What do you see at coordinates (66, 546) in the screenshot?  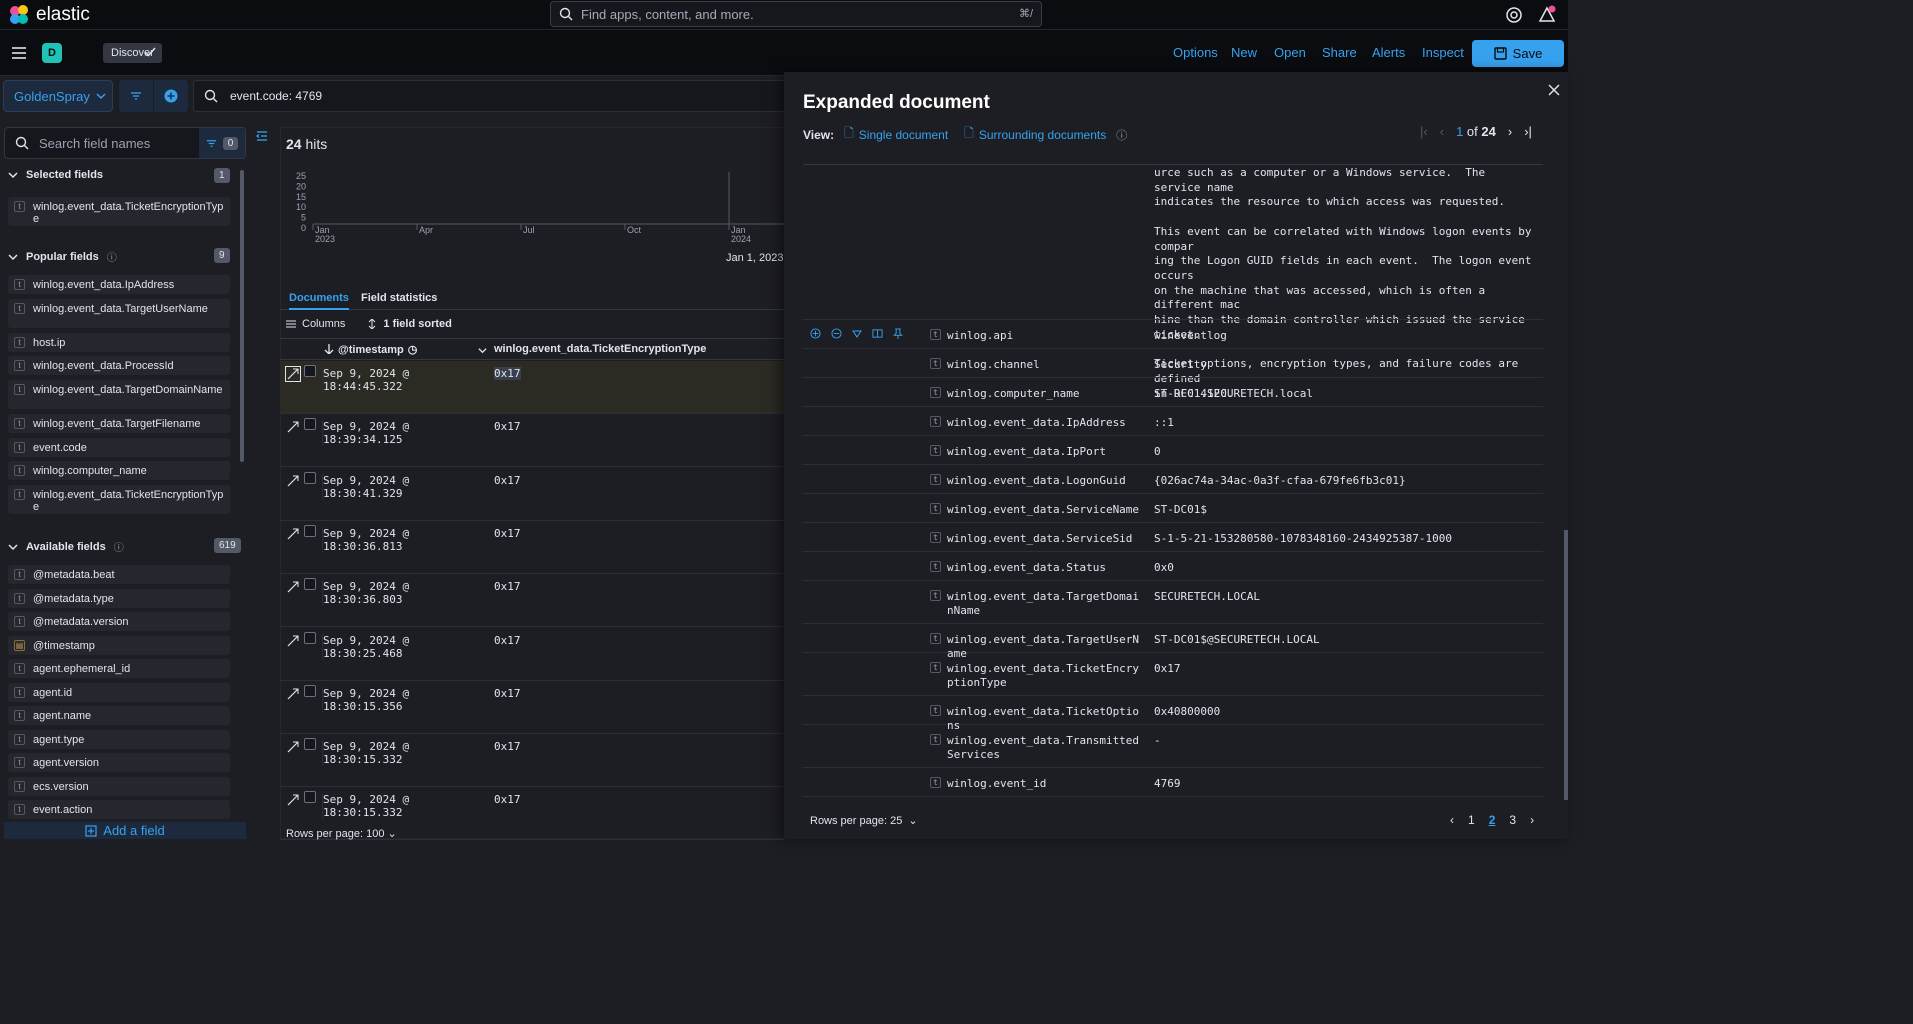 I see `available-fields-header: Available fields ⓘ` at bounding box center [66, 546].